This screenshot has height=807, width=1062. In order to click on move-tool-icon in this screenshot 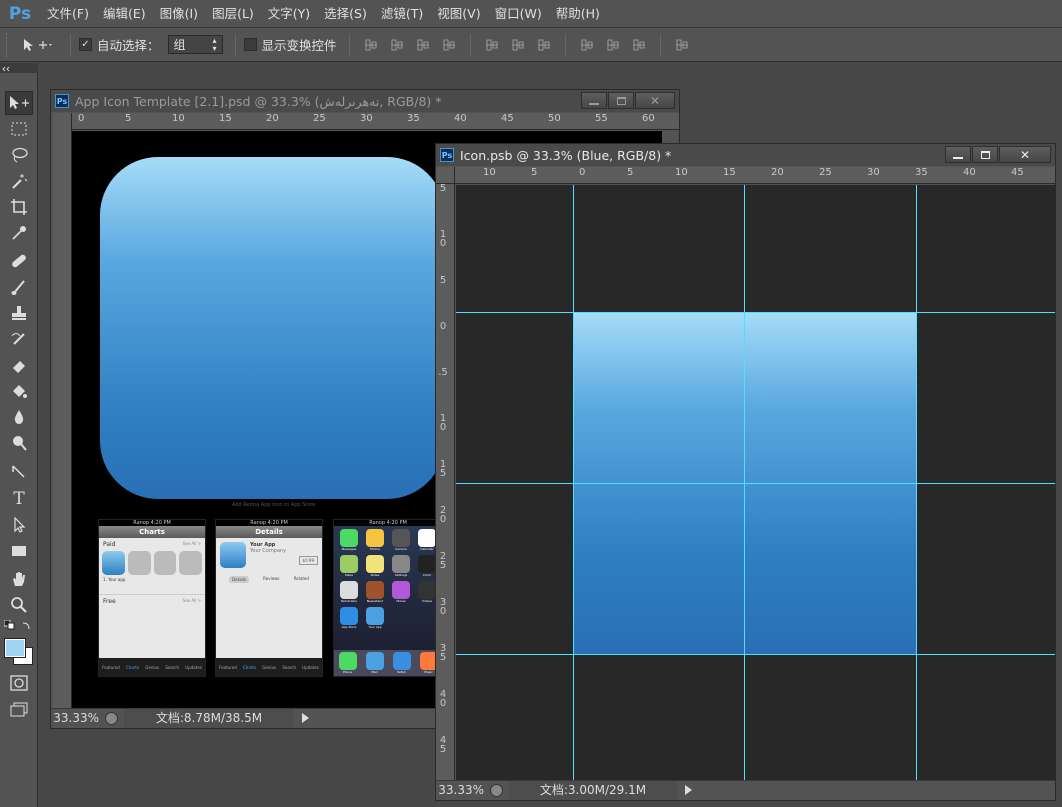, I will do `click(38, 44)`.